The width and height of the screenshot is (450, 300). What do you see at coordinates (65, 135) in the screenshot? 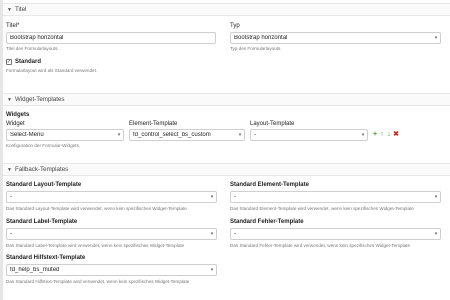
I see `widget-select: Select-Menü ▾` at bounding box center [65, 135].